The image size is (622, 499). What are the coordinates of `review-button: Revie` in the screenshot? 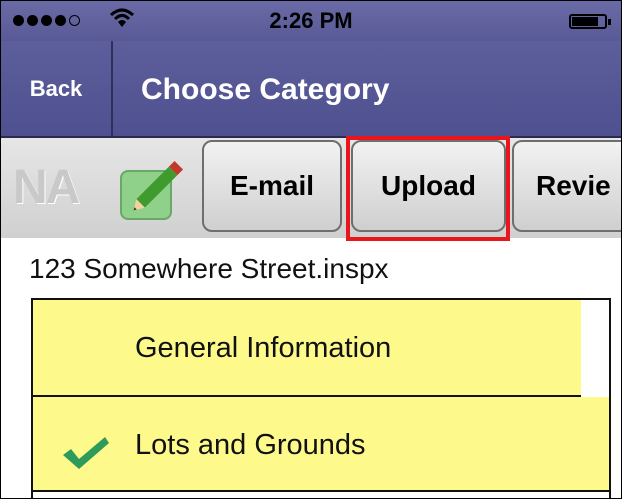 It's located at (566, 186).